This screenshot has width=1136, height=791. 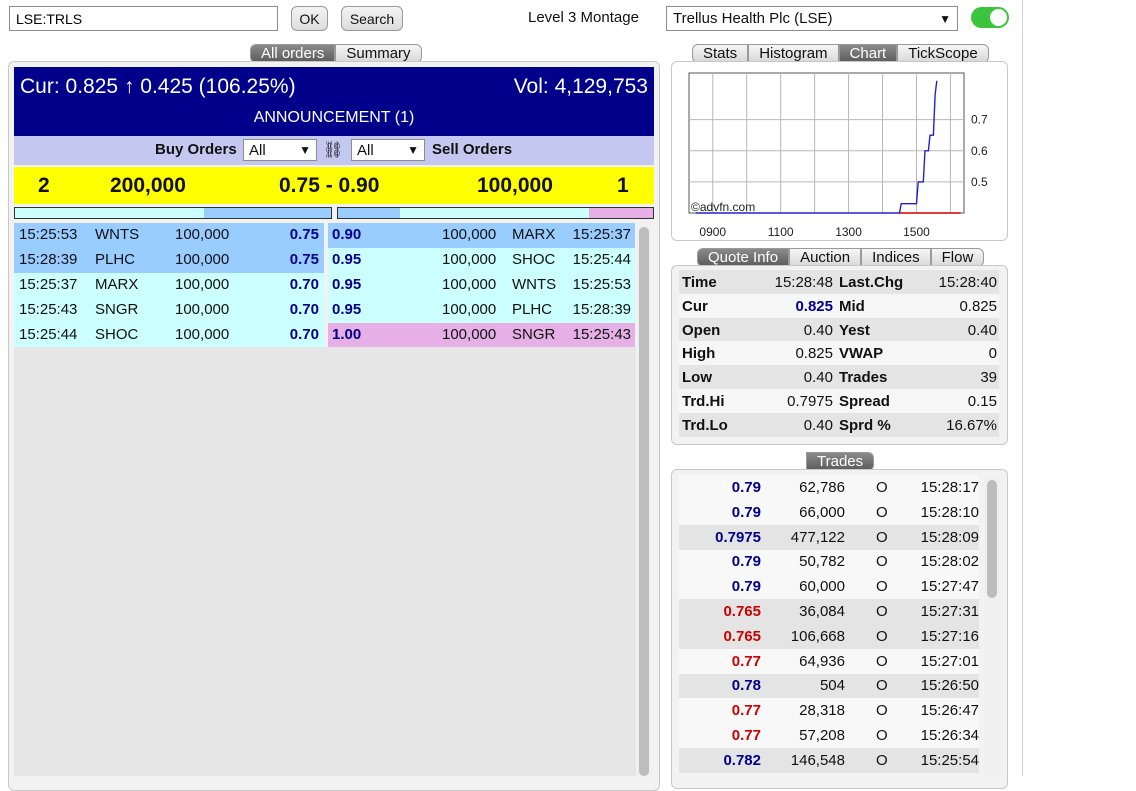 I want to click on live-toggle, so click(x=990, y=17).